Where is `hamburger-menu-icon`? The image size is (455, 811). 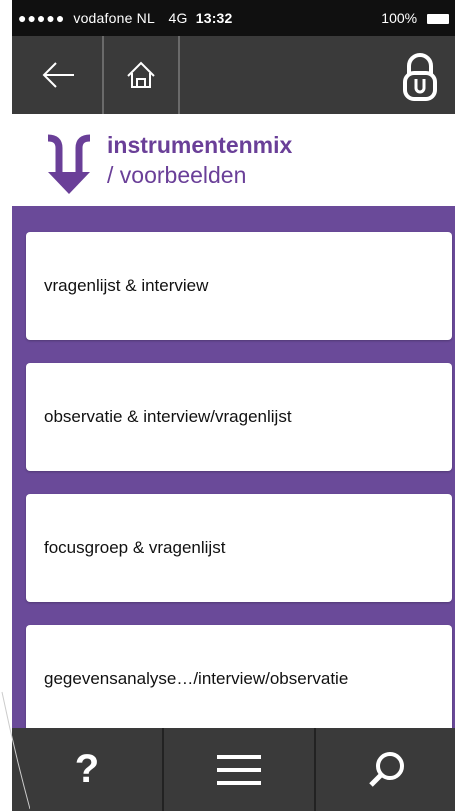 hamburger-menu-icon is located at coordinates (239, 770).